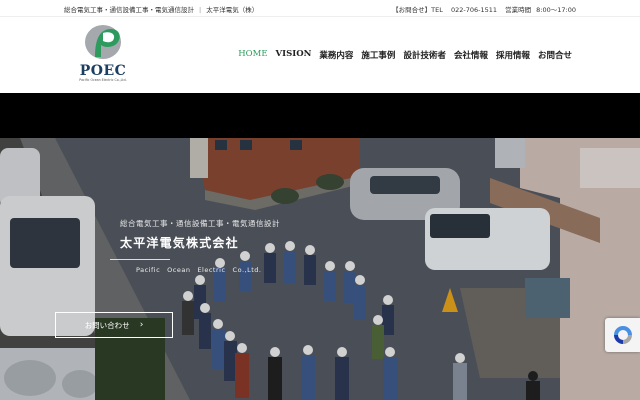 Image resolution: width=640 pixels, height=400 pixels. I want to click on contact-cta-button: お問い合わせ ›, so click(114, 325).